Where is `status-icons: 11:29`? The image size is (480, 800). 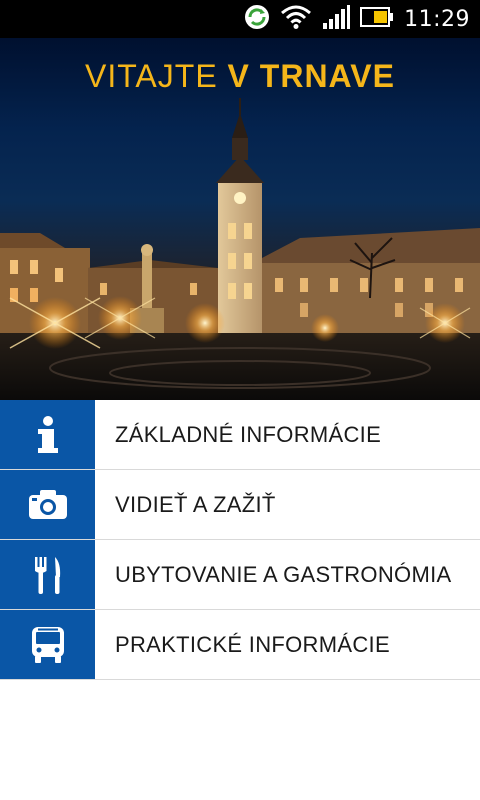 status-icons: 11:29 is located at coordinates (357, 19).